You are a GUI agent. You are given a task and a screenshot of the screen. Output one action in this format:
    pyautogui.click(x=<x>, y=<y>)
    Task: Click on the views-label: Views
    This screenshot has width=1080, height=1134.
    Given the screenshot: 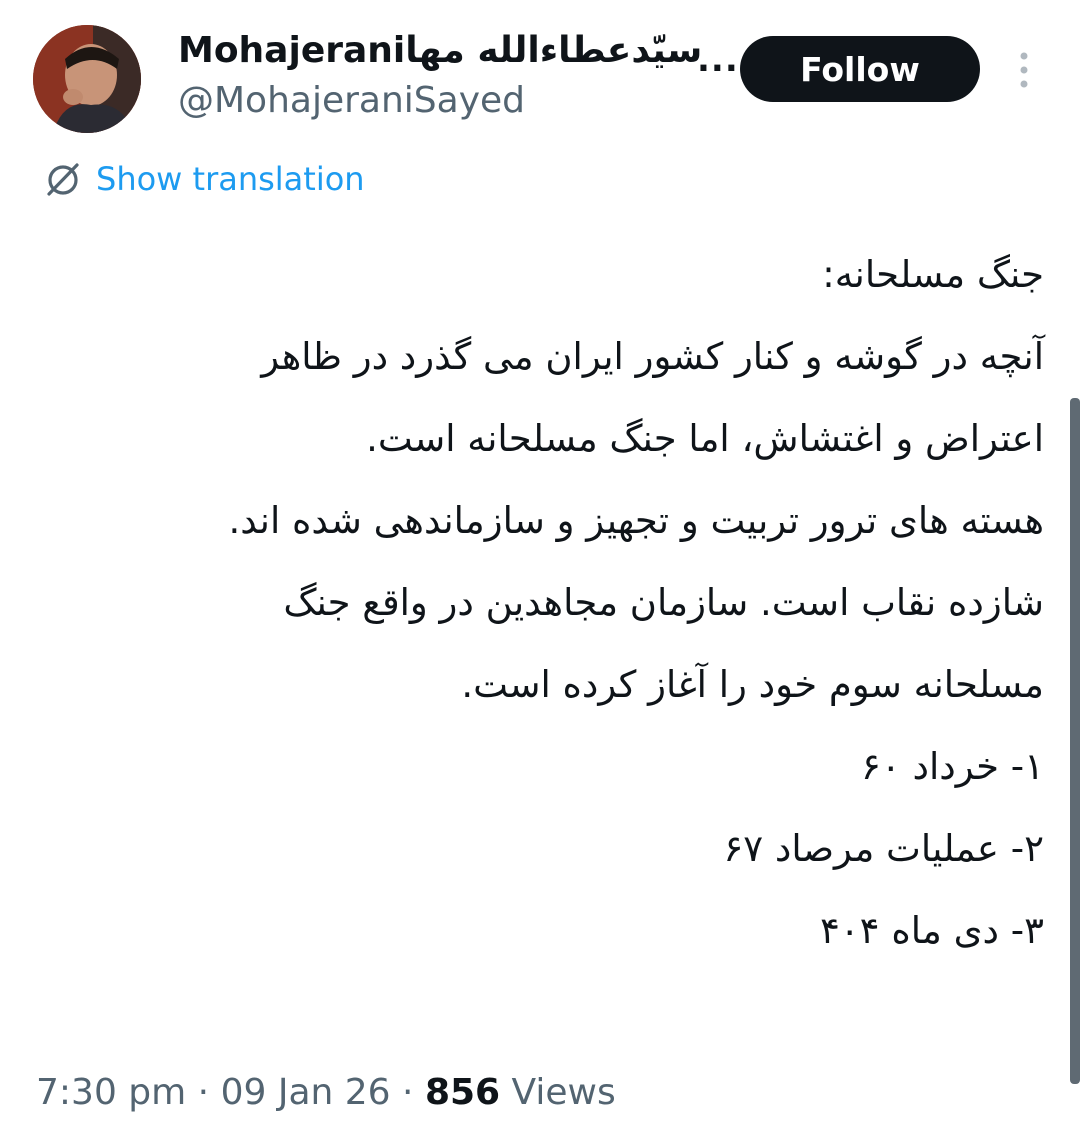 What is the action you would take?
    pyautogui.click(x=563, y=1092)
    